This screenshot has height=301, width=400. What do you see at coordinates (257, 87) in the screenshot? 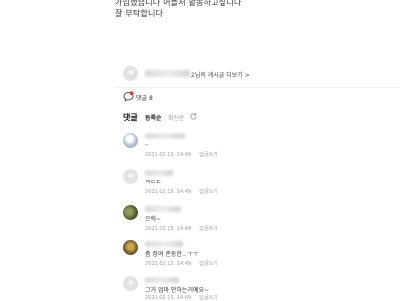
I see `divider` at bounding box center [257, 87].